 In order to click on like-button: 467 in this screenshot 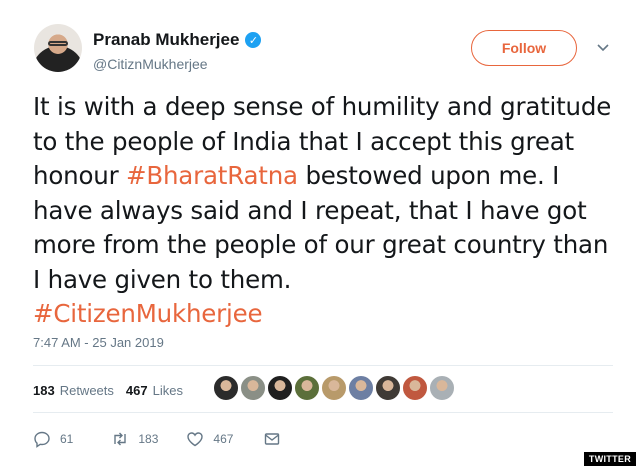, I will do `click(209, 439)`.